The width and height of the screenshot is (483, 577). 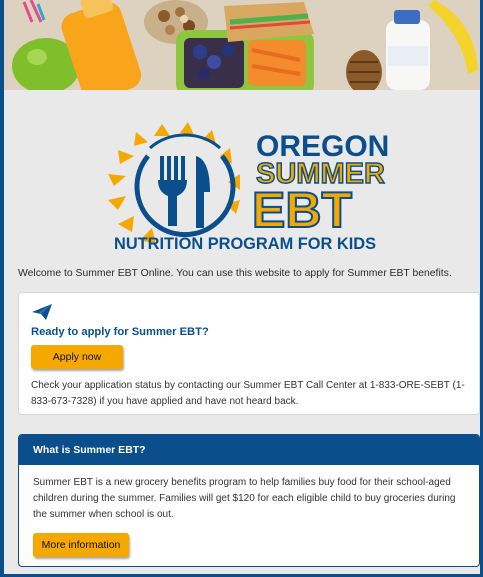 What do you see at coordinates (203, 192) in the screenshot?
I see `knife-icon` at bounding box center [203, 192].